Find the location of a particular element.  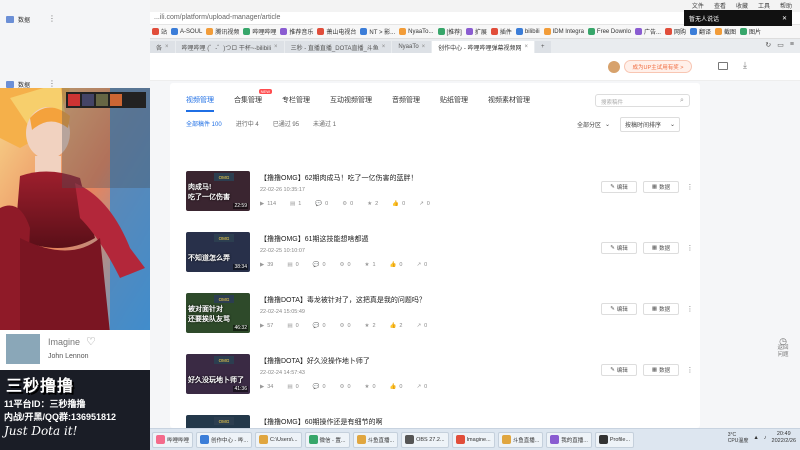

video-thumbnail: OMG 肉成马! 吃了一亿伤害 22:59 is located at coordinates (218, 191).